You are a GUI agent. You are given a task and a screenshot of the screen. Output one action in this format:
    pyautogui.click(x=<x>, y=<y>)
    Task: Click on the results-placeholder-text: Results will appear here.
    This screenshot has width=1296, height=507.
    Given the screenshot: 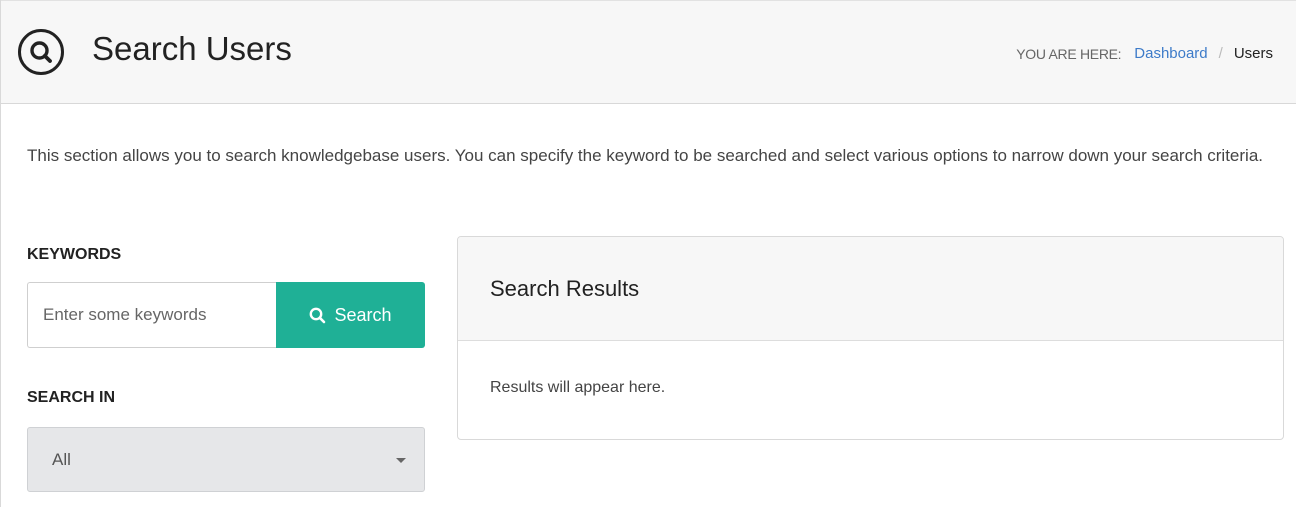 What is the action you would take?
    pyautogui.click(x=578, y=387)
    